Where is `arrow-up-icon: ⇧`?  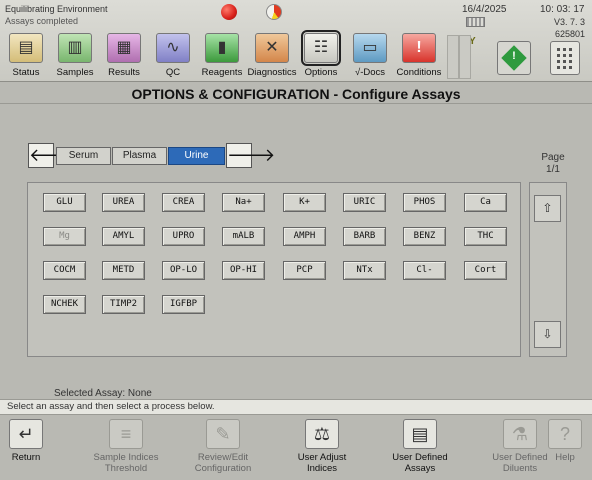 arrow-up-icon: ⇧ is located at coordinates (547, 208).